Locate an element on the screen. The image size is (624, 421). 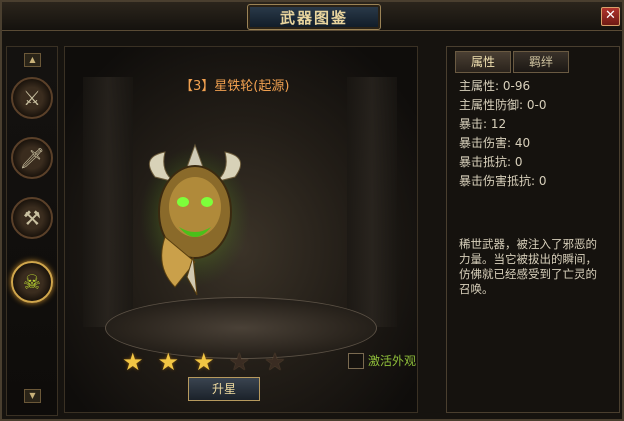
tab-attributes: 属性 is located at coordinates (483, 62).